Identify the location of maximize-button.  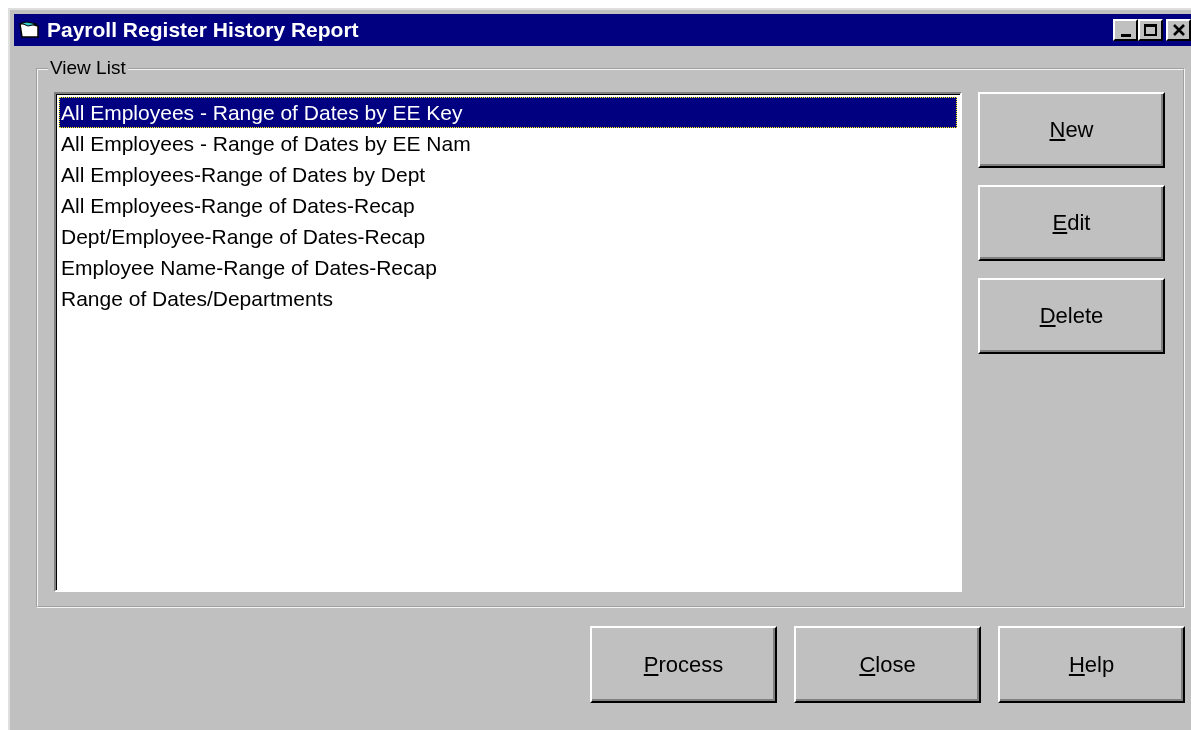
(1150, 30).